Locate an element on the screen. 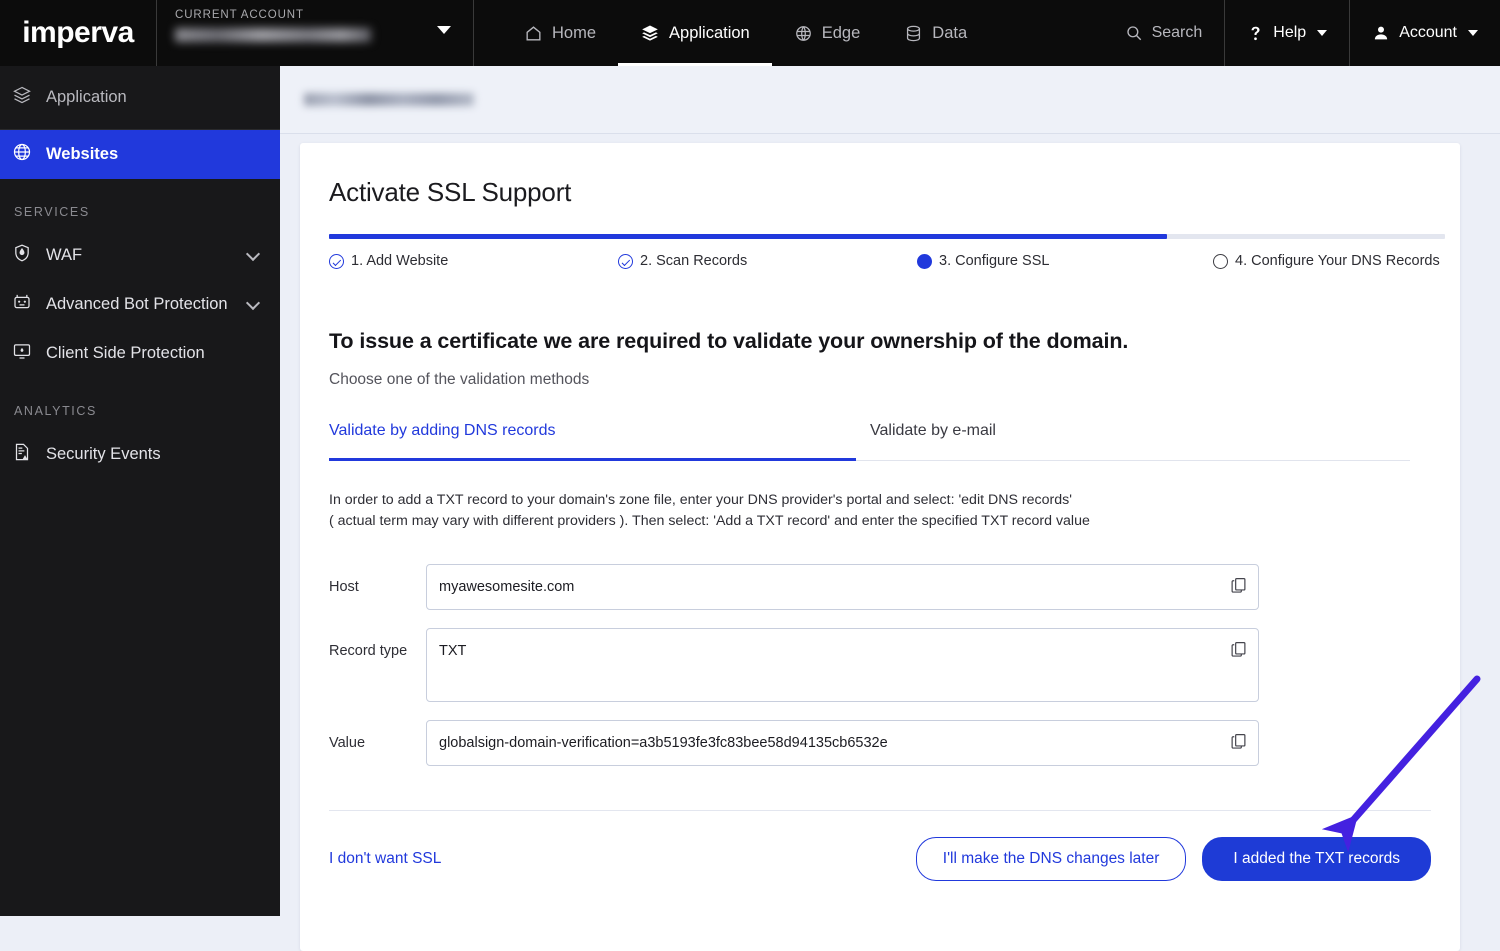  empty-circle-icon is located at coordinates (1220, 261).